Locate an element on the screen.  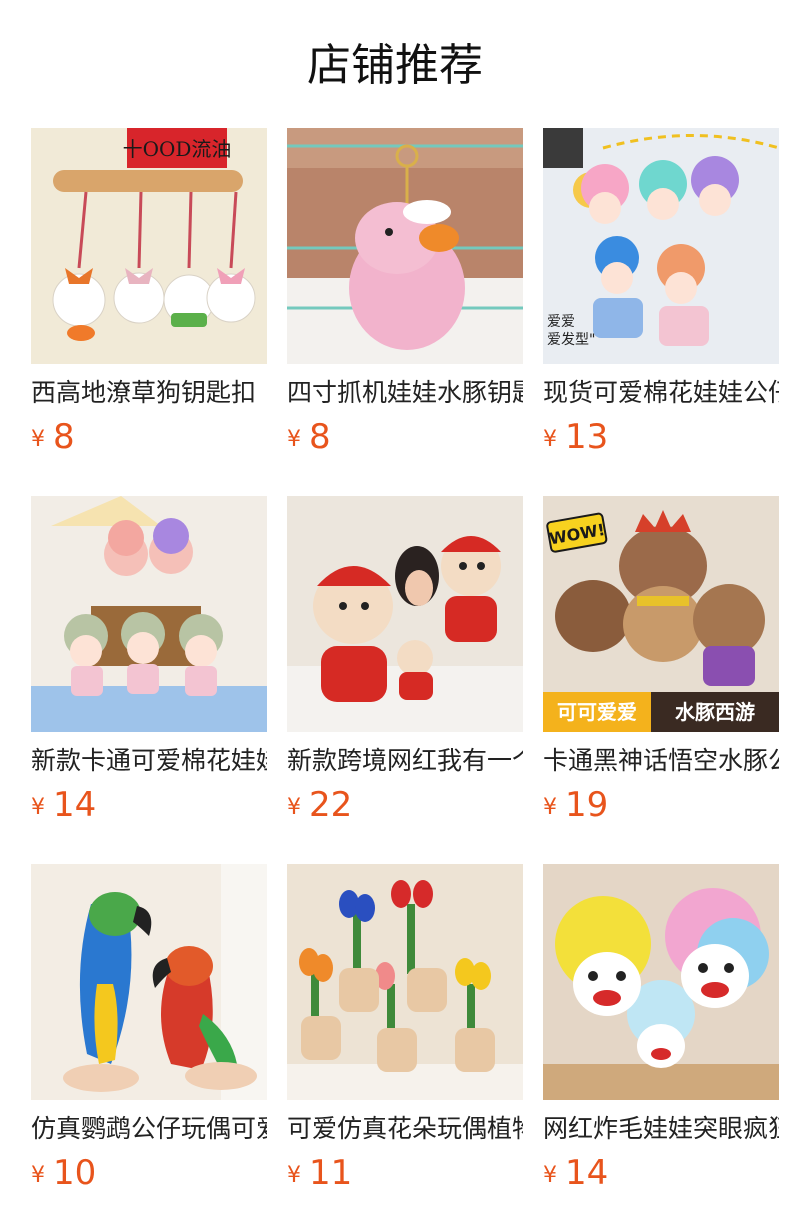
product-image-cartoon-cotton-dolls is located at coordinates (149, 614).